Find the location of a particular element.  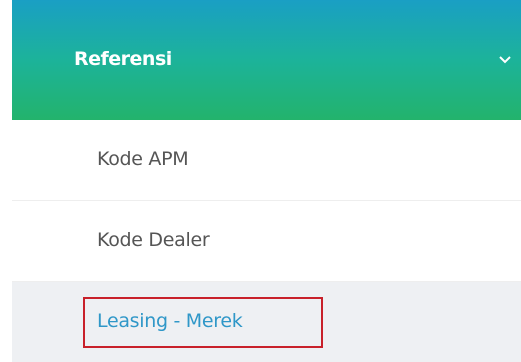

submenu-item-label: Leasing - Merek is located at coordinates (170, 321).